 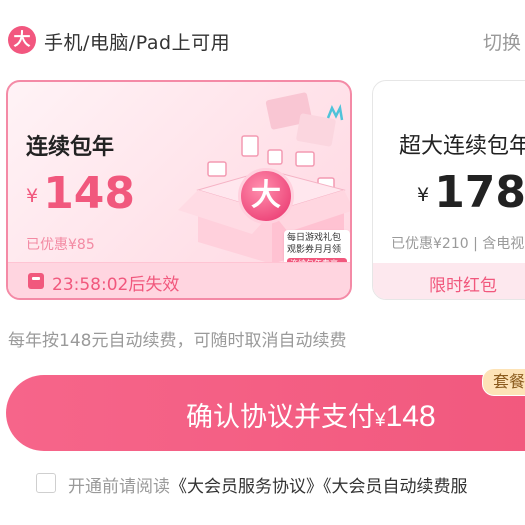 What do you see at coordinates (70, 147) in the screenshot?
I see `plan-title: 连续包年` at bounding box center [70, 147].